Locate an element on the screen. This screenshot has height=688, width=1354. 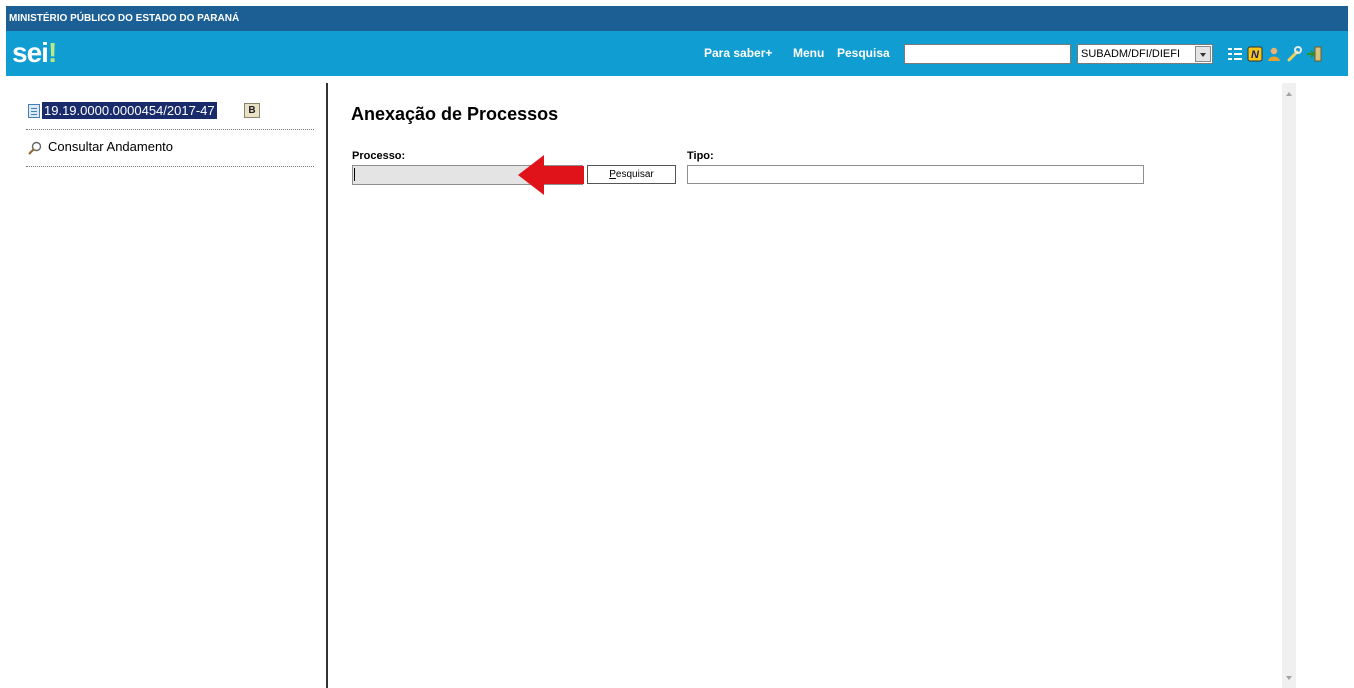
panel-divider is located at coordinates (327, 385).